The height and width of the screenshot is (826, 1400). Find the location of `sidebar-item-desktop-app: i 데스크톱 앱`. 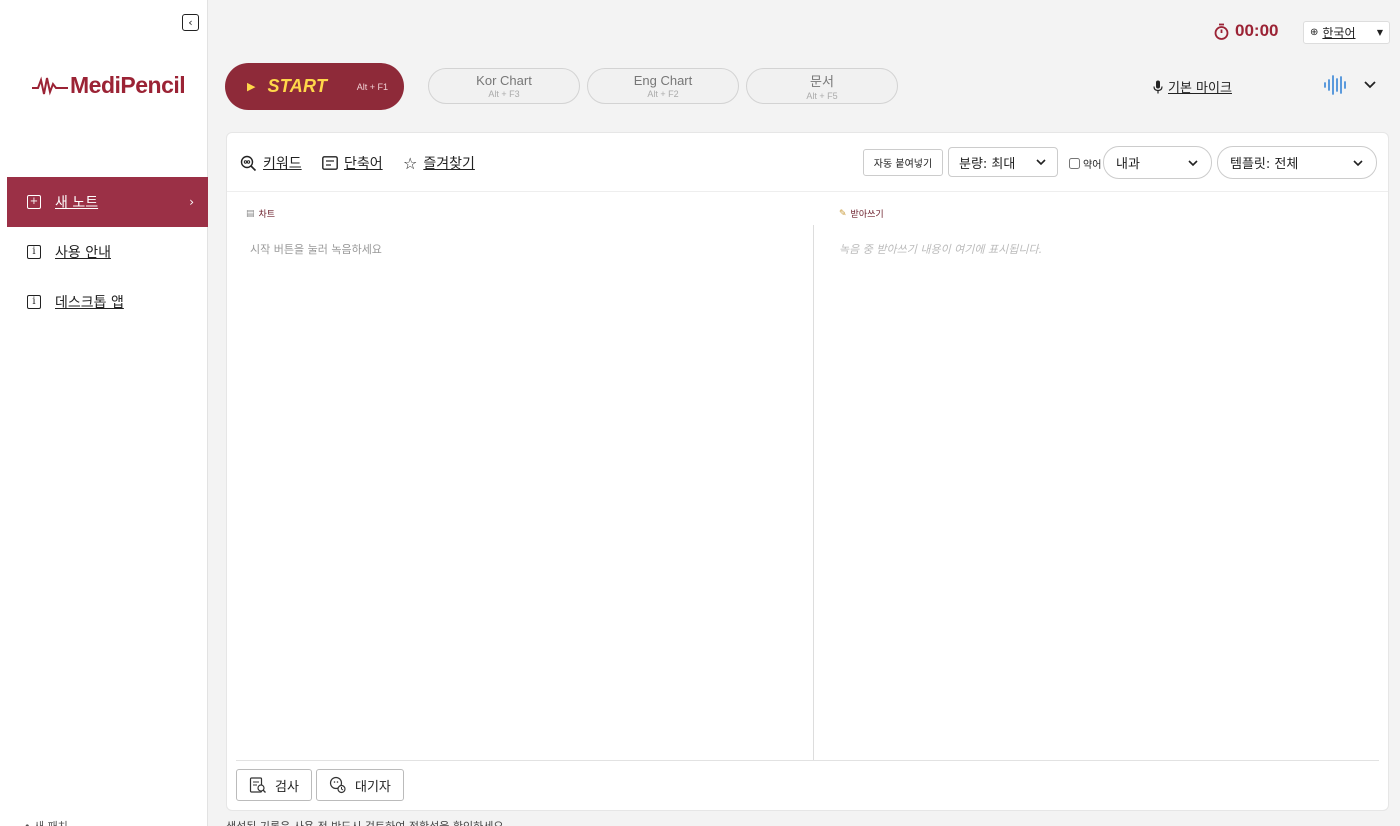

sidebar-item-desktop-app: i 데스크톱 앱 is located at coordinates (107, 302).